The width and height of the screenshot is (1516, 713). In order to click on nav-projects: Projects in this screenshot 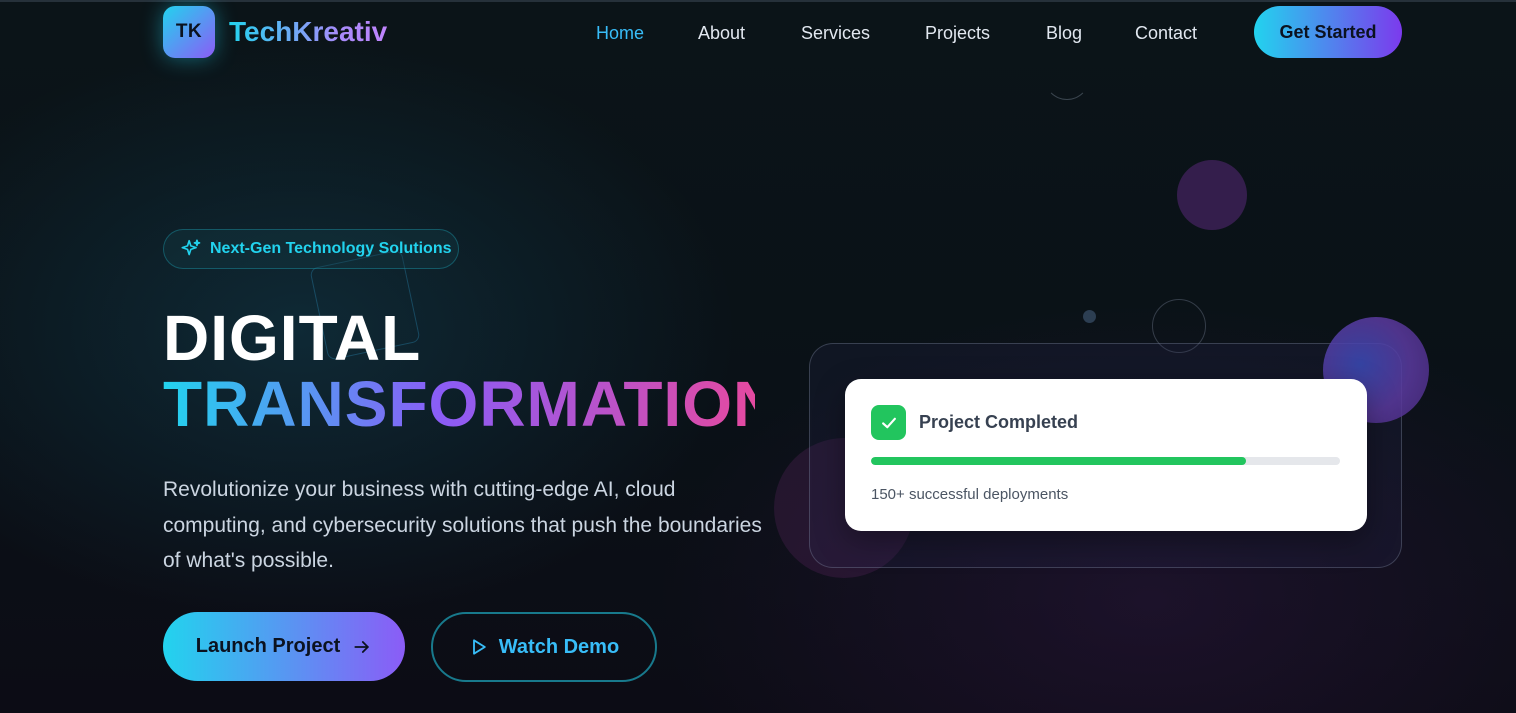, I will do `click(957, 33)`.